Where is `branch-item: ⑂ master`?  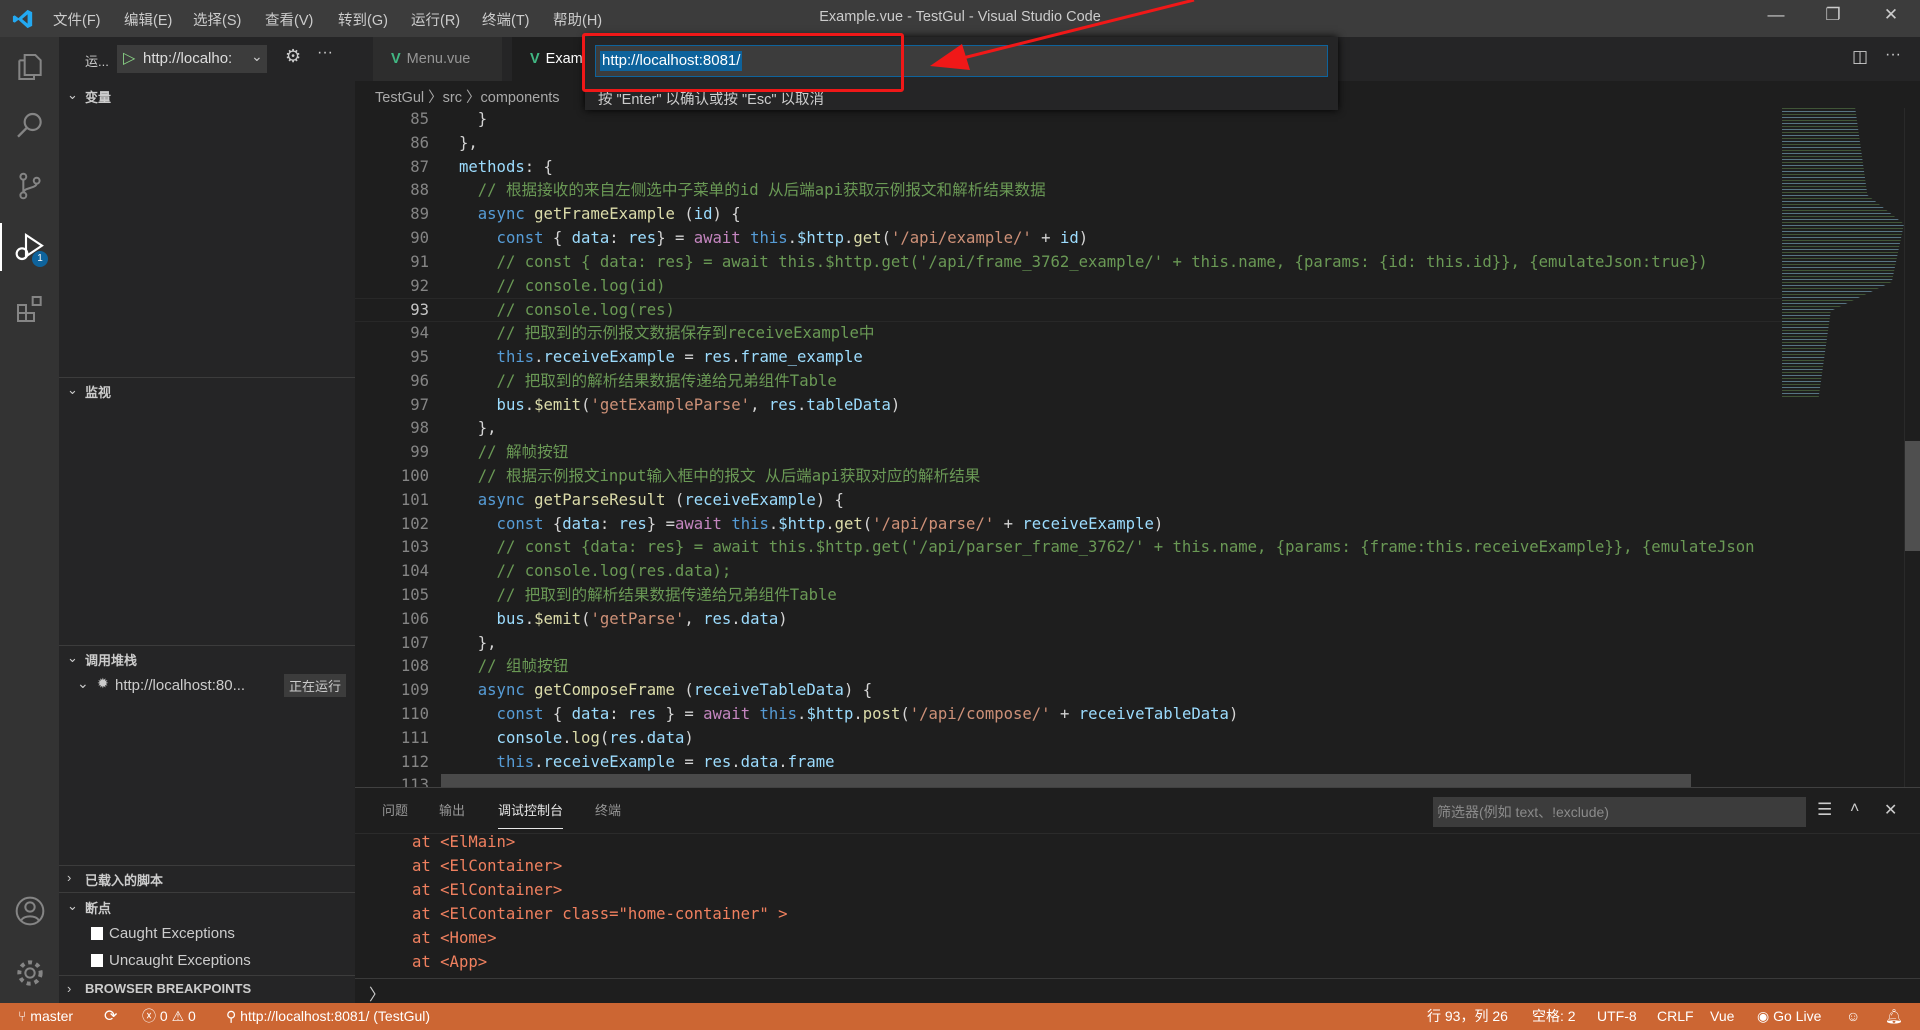 branch-item: ⑂ master is located at coordinates (45, 1016).